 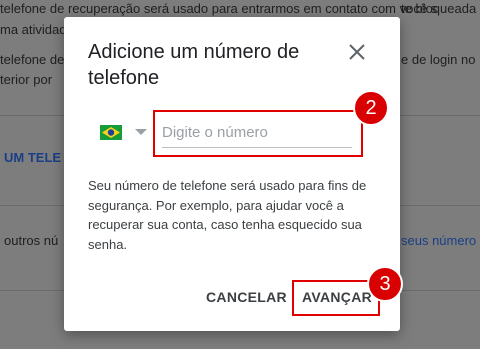 I want to click on background-text-line: te bloqueada, so click(x=439, y=8).